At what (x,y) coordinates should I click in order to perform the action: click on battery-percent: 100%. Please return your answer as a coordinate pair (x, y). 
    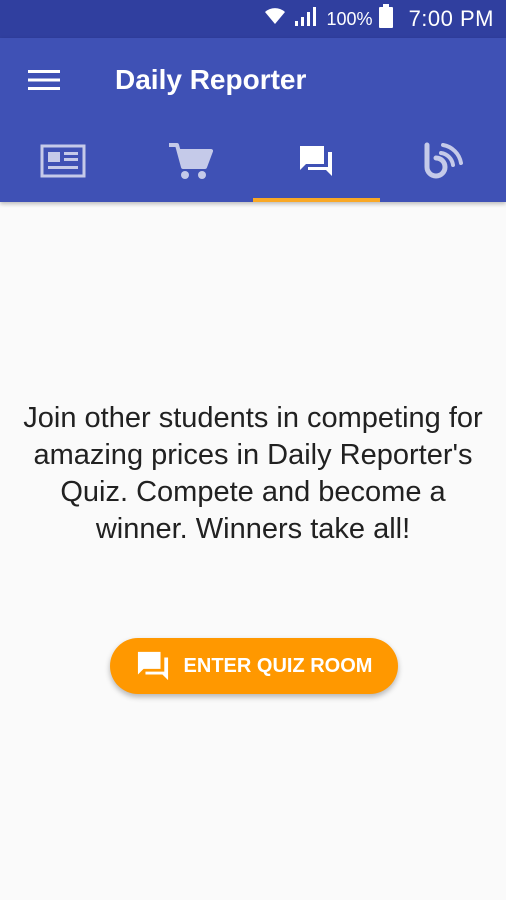
    Looking at the image, I should click on (349, 18).